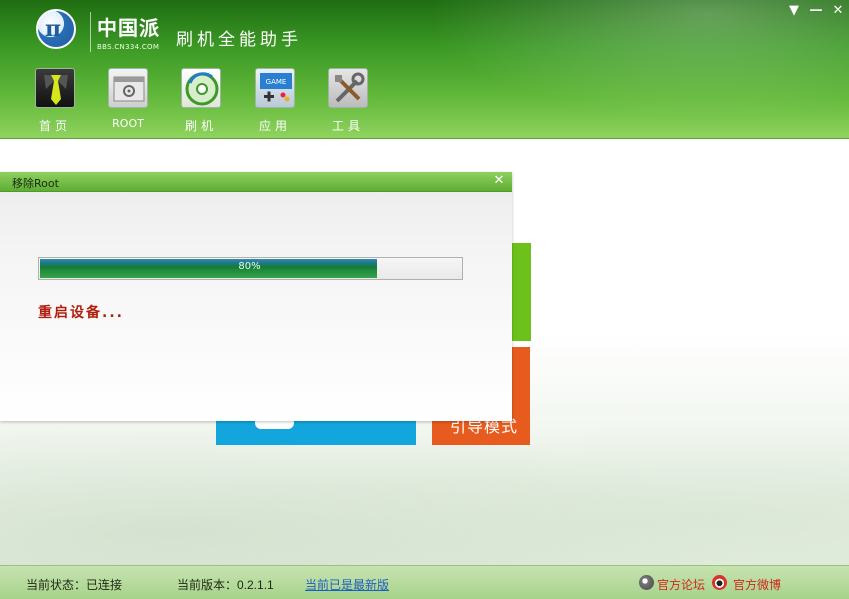  Describe the element at coordinates (838, 11) in the screenshot. I see `close-button: ✕` at that location.